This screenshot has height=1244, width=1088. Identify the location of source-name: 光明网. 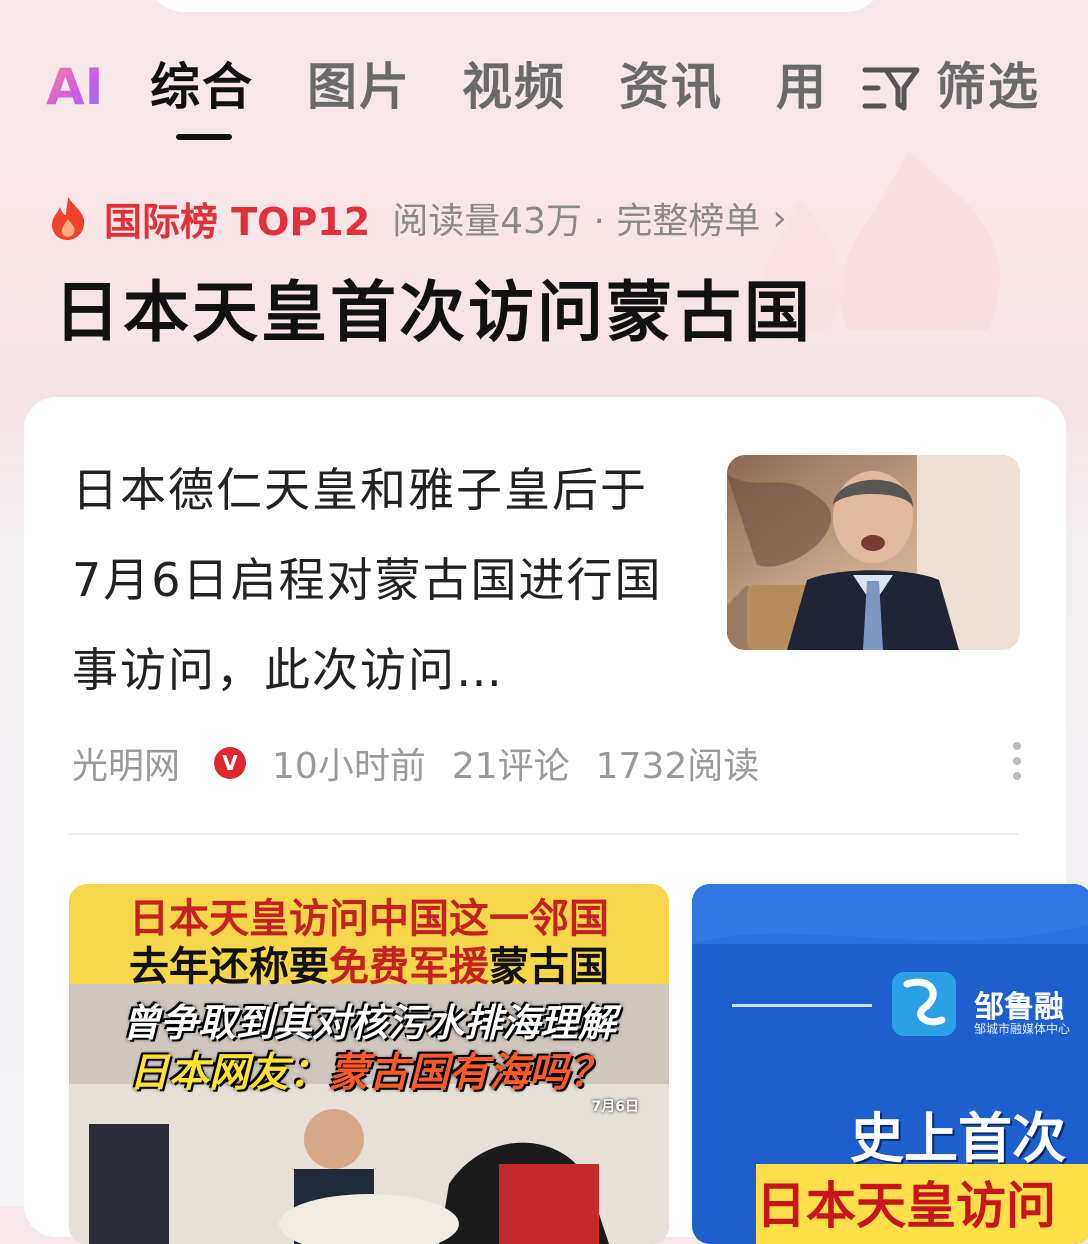
(126, 763).